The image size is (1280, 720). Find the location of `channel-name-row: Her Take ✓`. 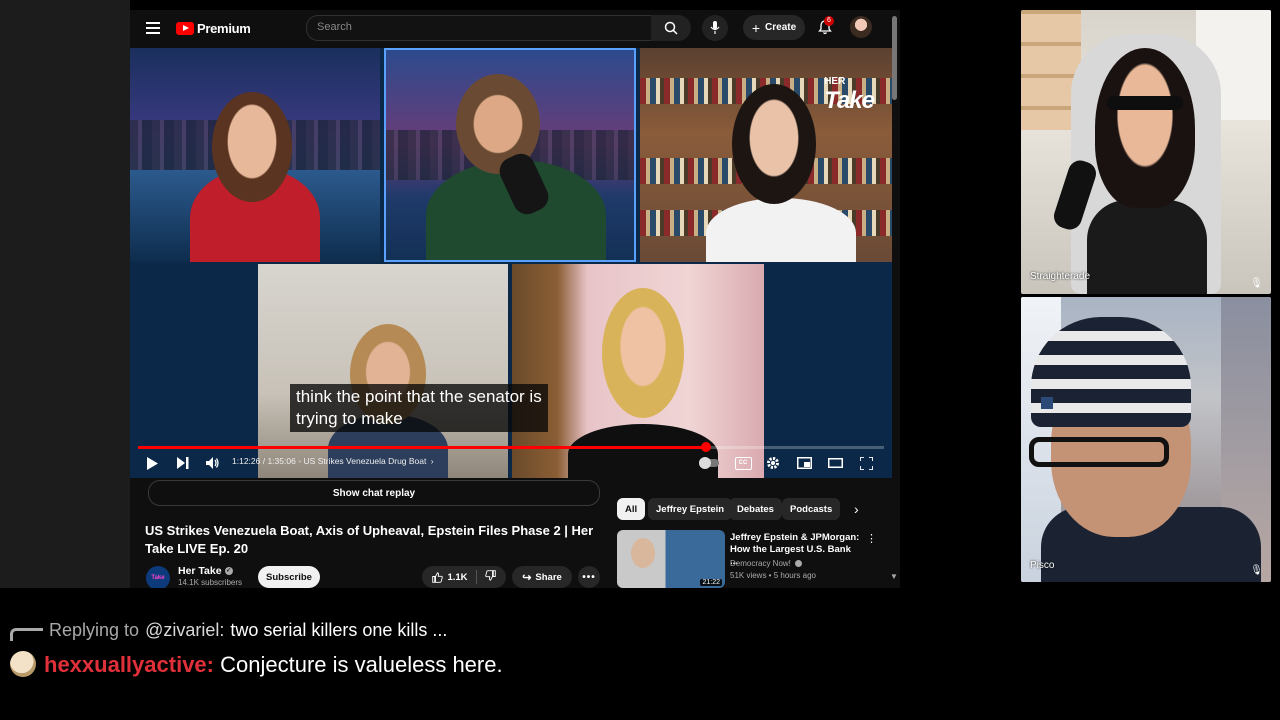

channel-name-row: Her Take ✓ is located at coordinates (205, 571).